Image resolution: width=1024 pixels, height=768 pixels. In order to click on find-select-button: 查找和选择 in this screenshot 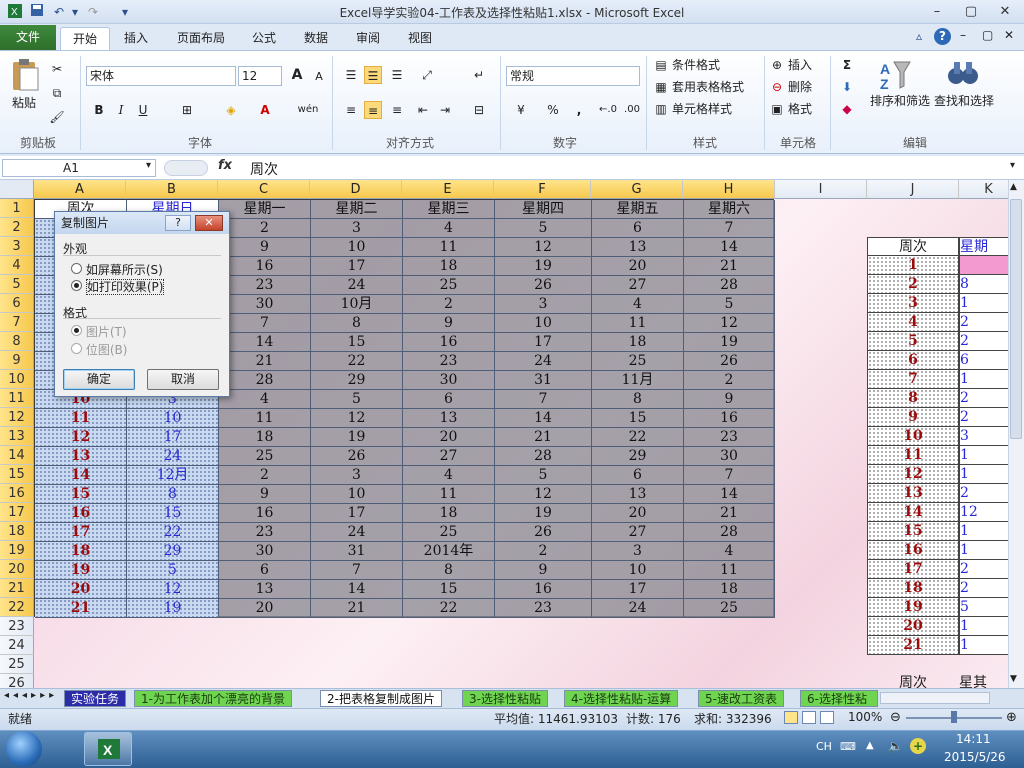, I will do `click(964, 101)`.